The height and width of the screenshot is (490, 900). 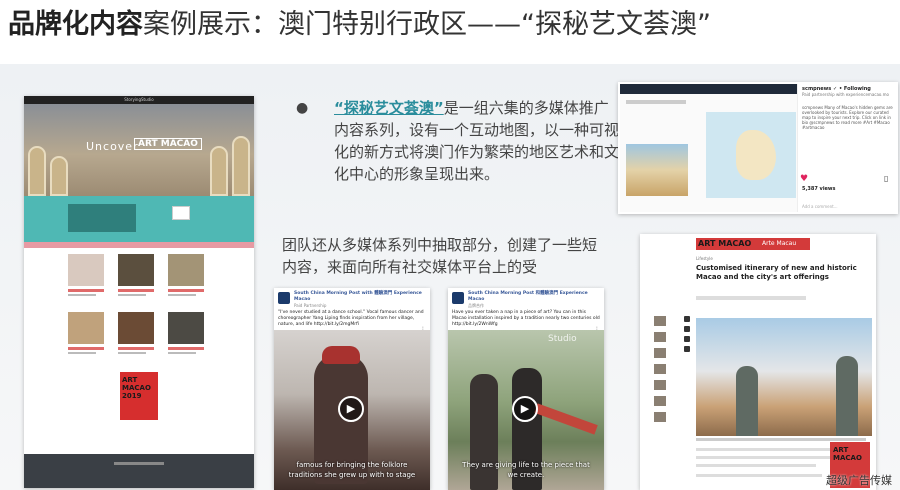 I want to click on banner-logo: ART MACAO, so click(x=725, y=243).